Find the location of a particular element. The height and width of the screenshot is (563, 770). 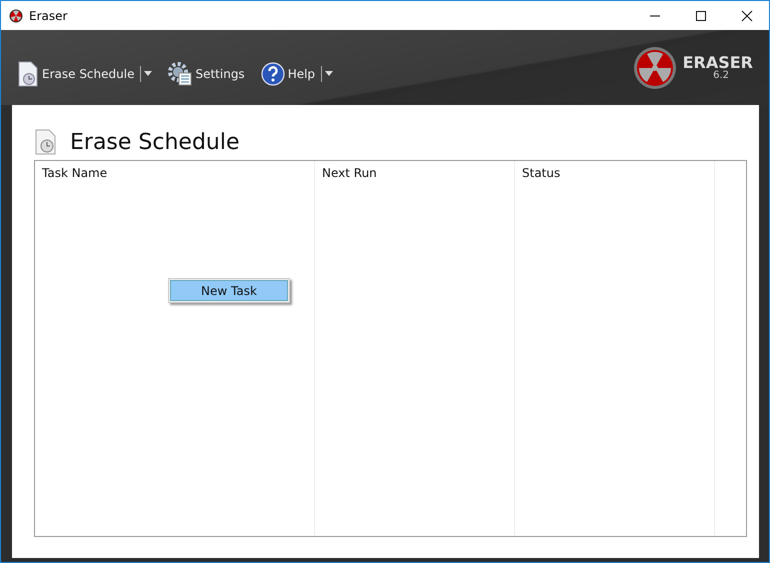

column-header: Task Name is located at coordinates (75, 173).